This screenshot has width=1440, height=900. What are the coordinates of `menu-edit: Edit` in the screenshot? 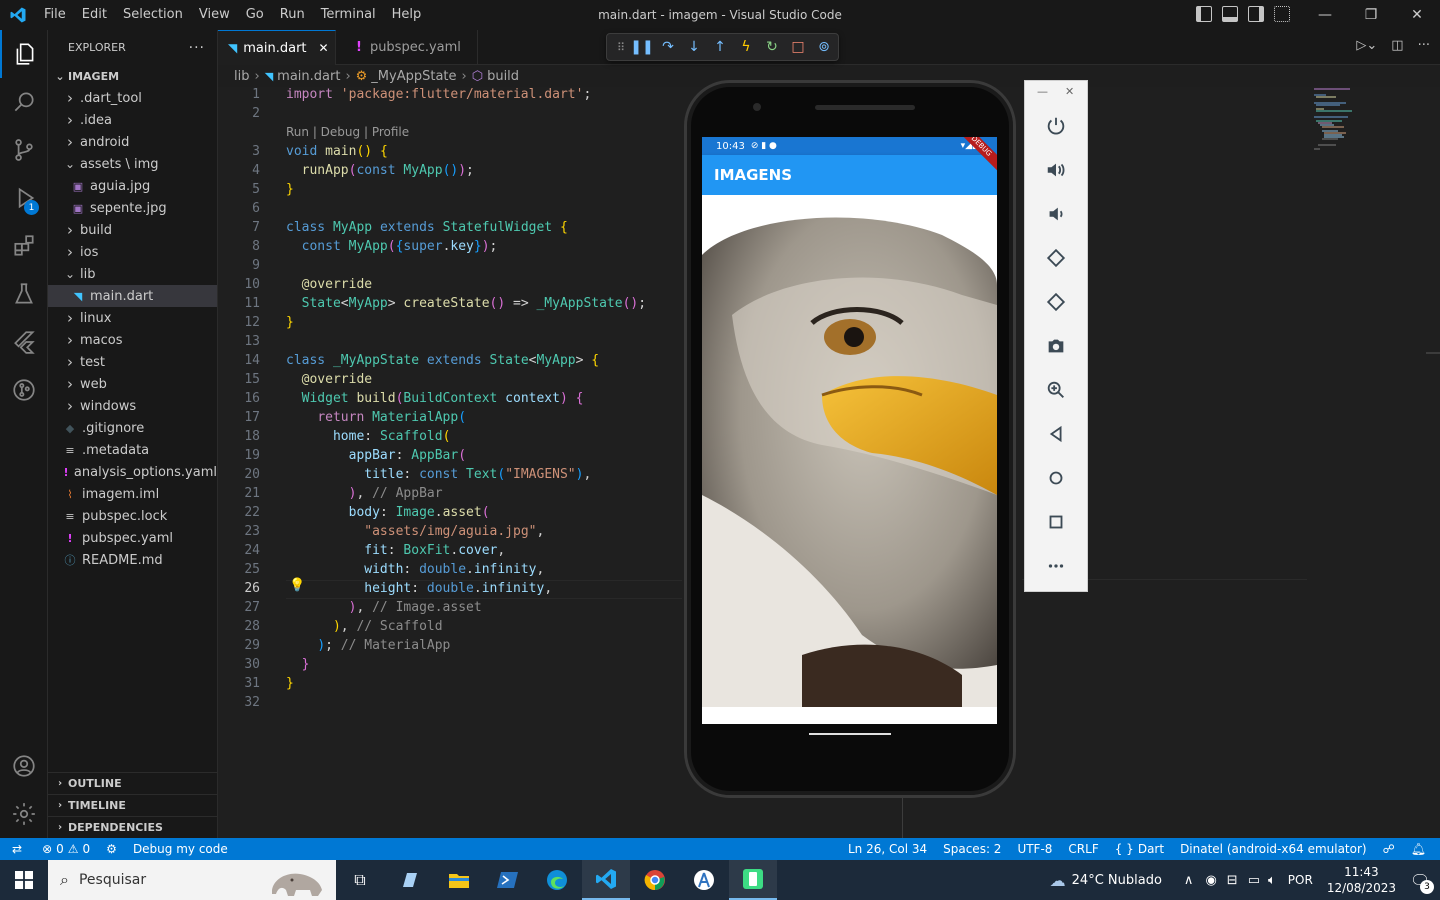 It's located at (94, 15).